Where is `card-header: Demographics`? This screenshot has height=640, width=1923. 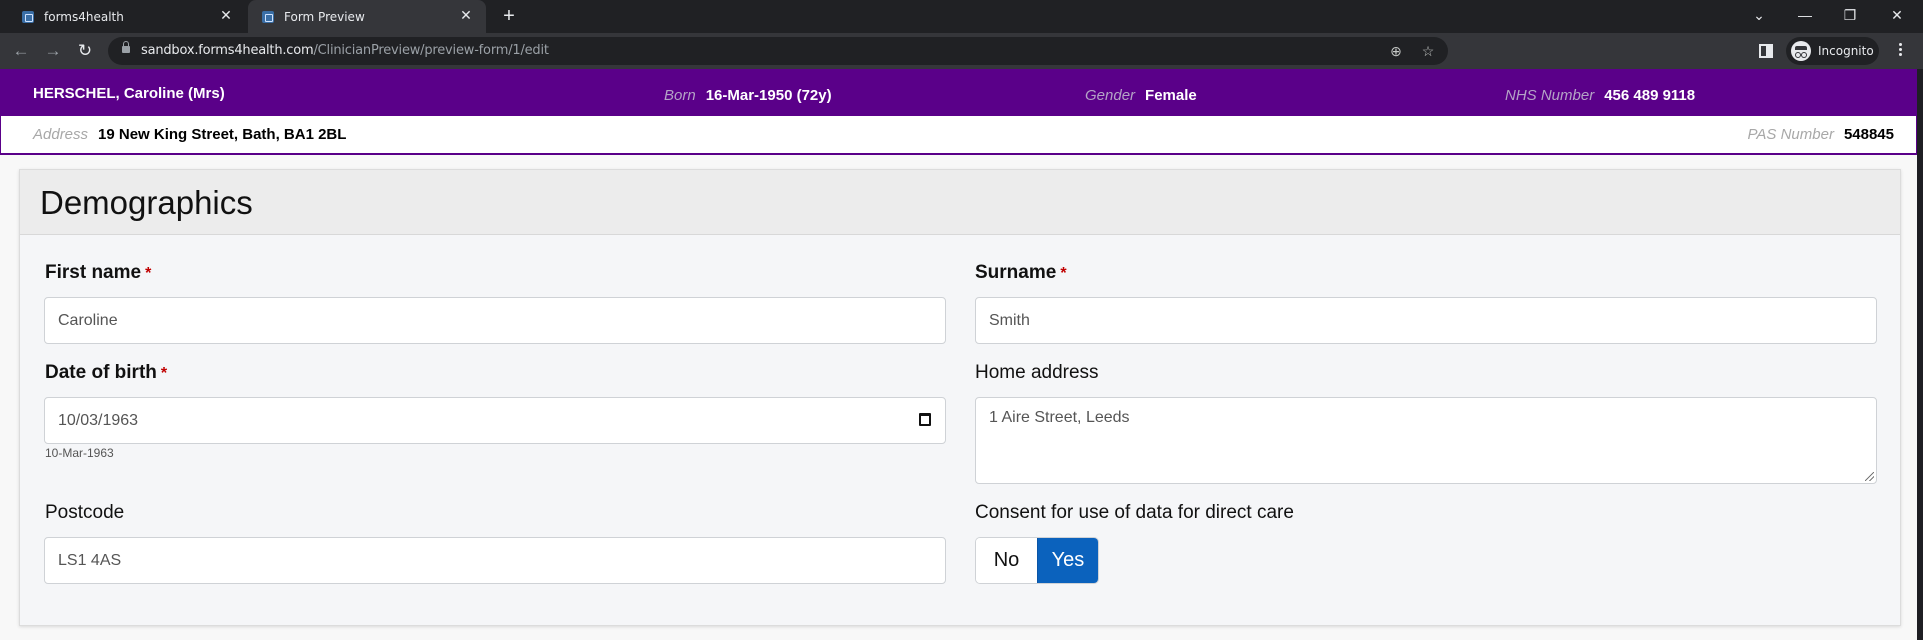
card-header: Demographics is located at coordinates (960, 202).